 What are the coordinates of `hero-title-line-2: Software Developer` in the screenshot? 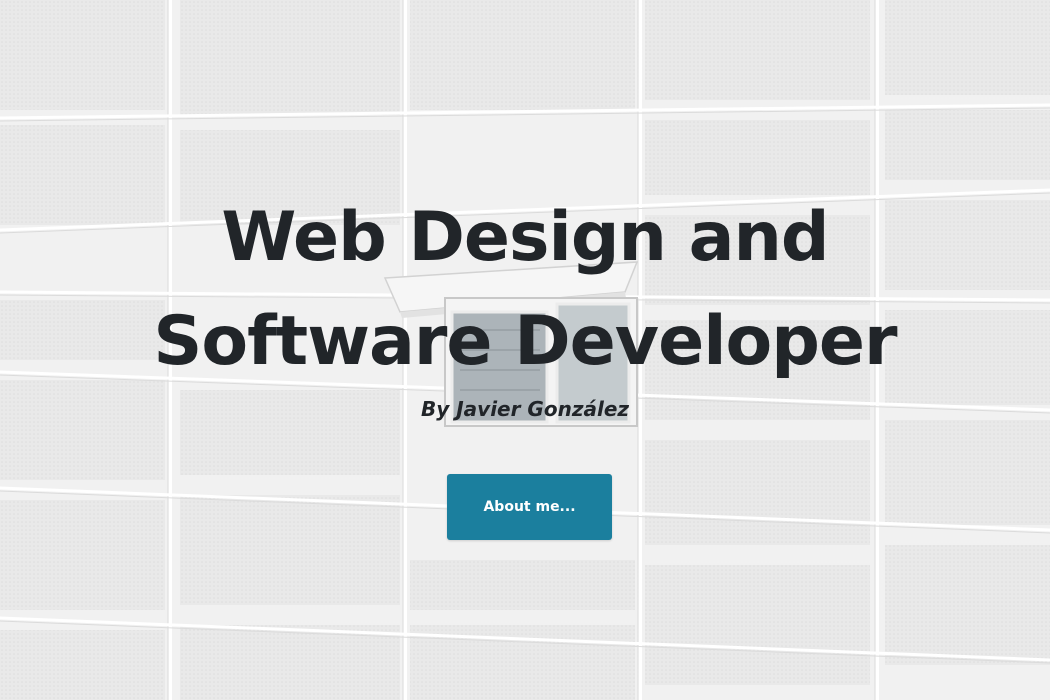 It's located at (525, 341).